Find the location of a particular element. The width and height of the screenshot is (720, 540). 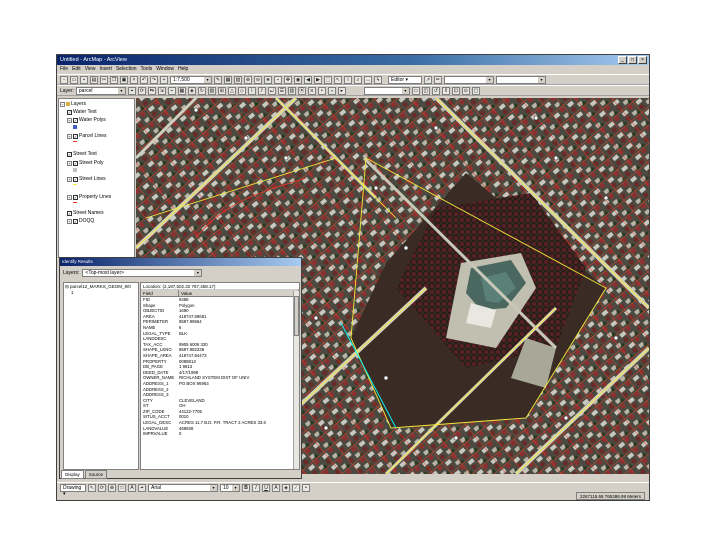

rotate-icon: ⟳ is located at coordinates (141, 90).